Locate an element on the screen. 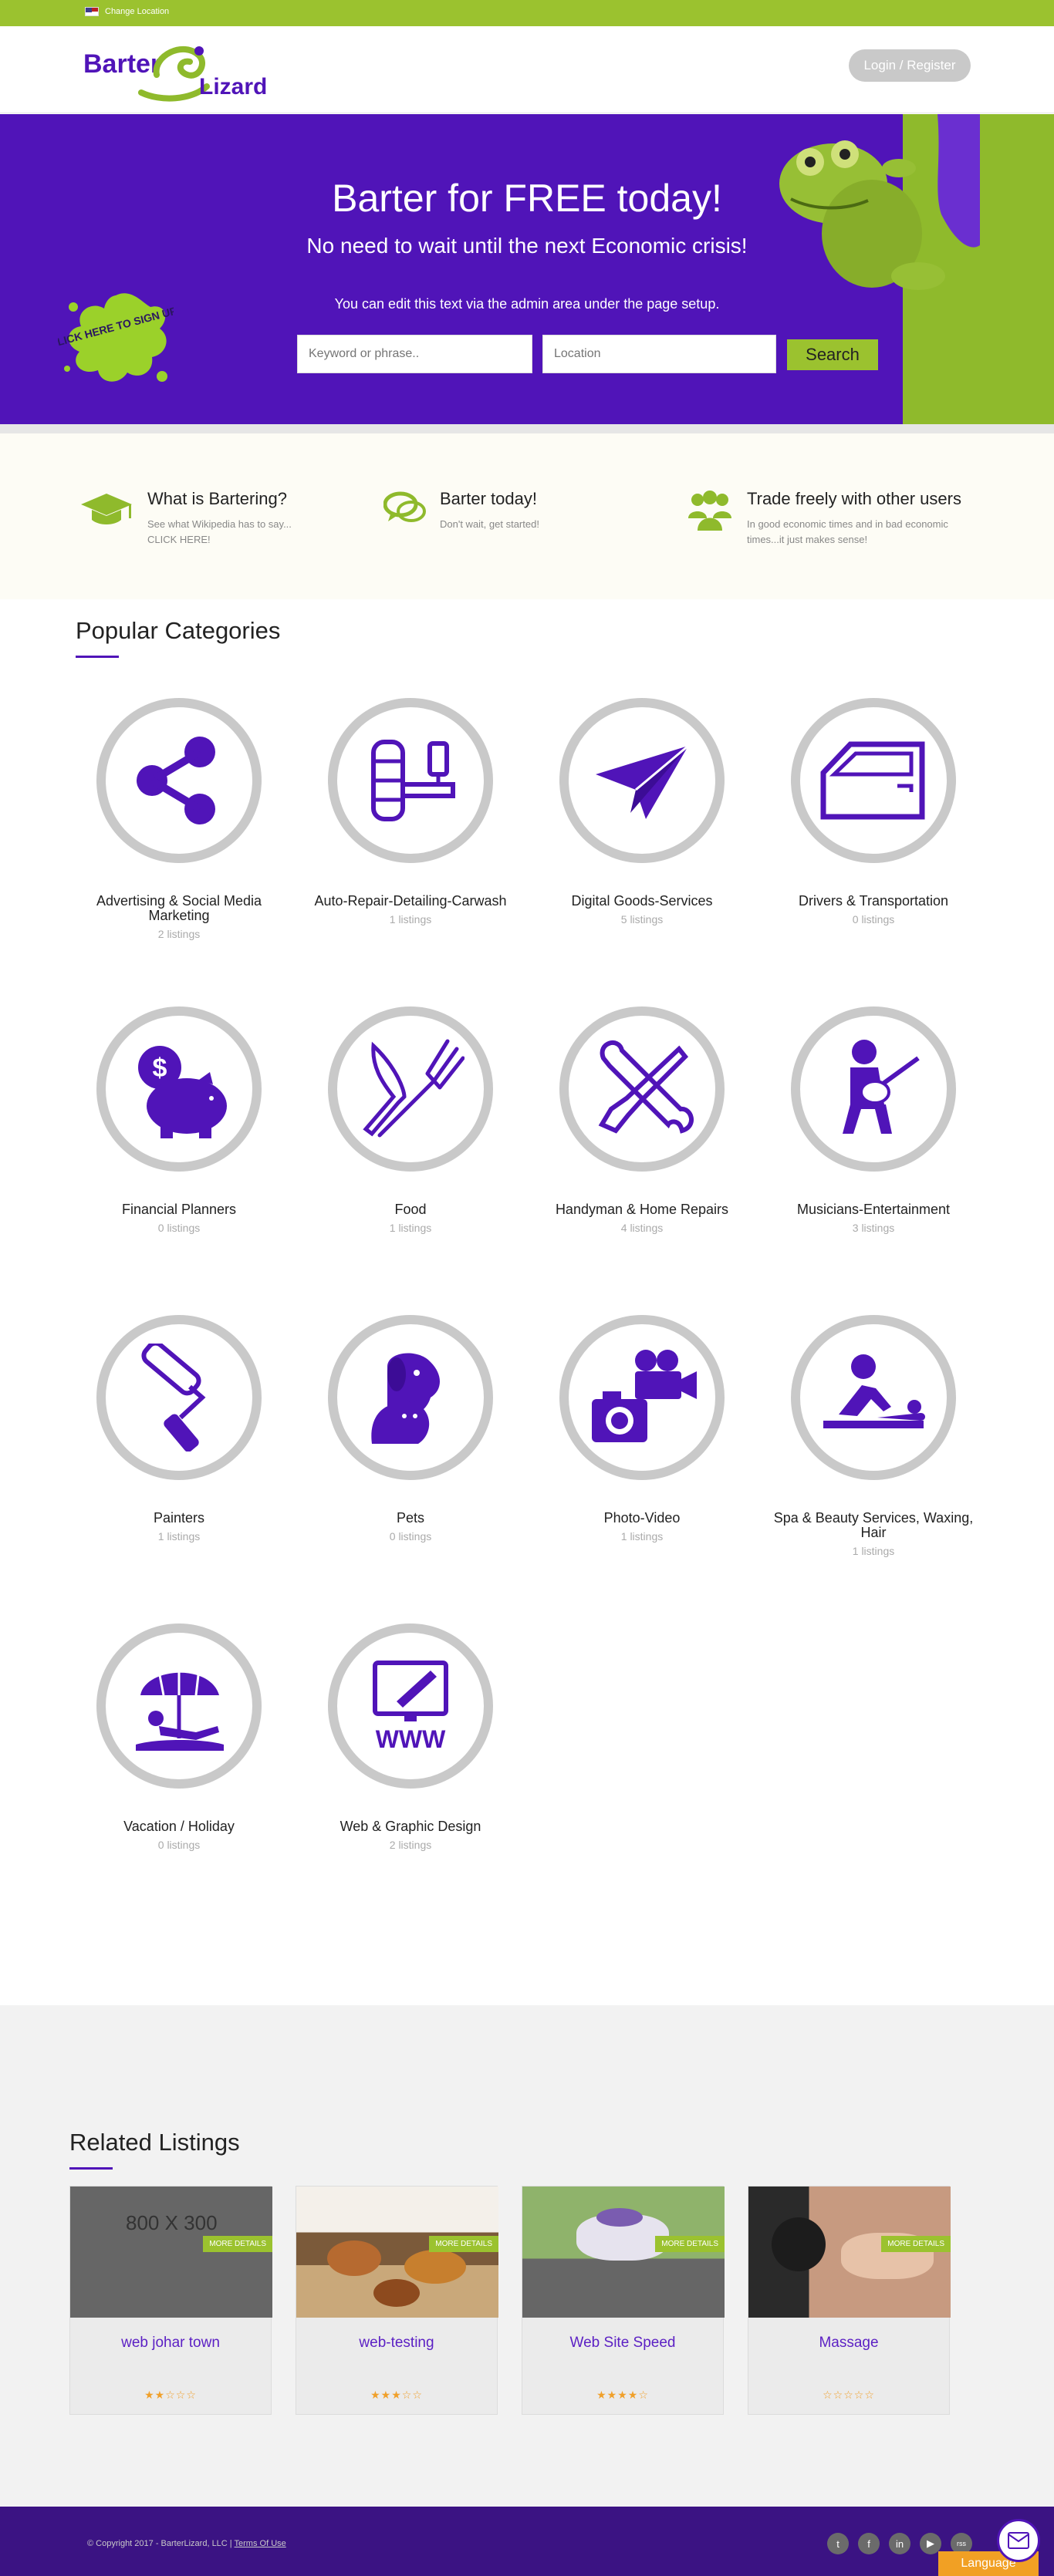  site-header: Barter Lizard Login / Register is located at coordinates (527, 69).